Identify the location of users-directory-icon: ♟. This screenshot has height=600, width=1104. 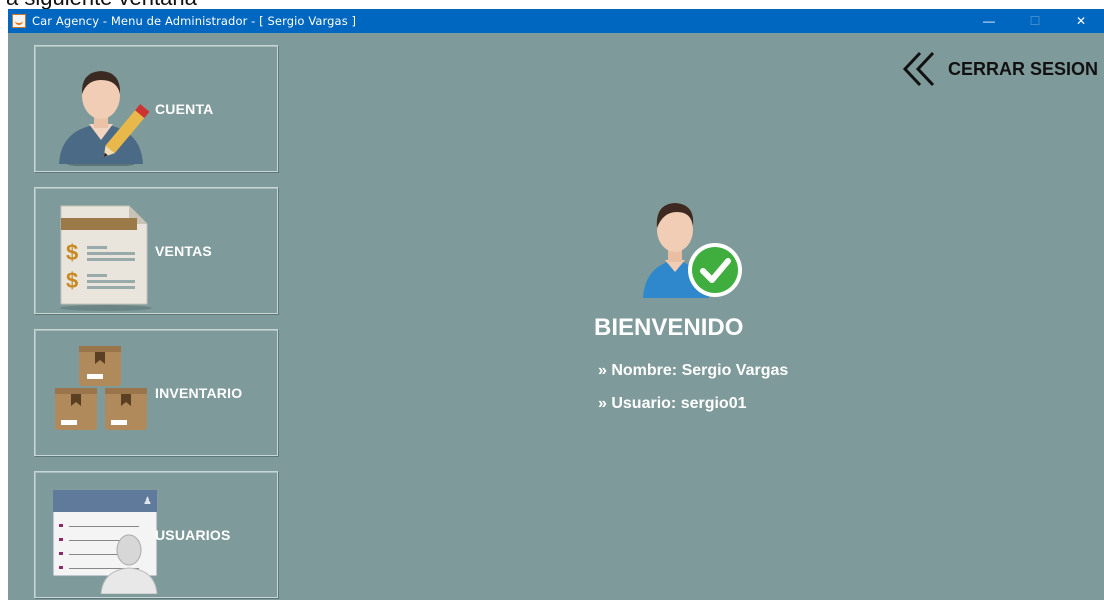
(105, 541).